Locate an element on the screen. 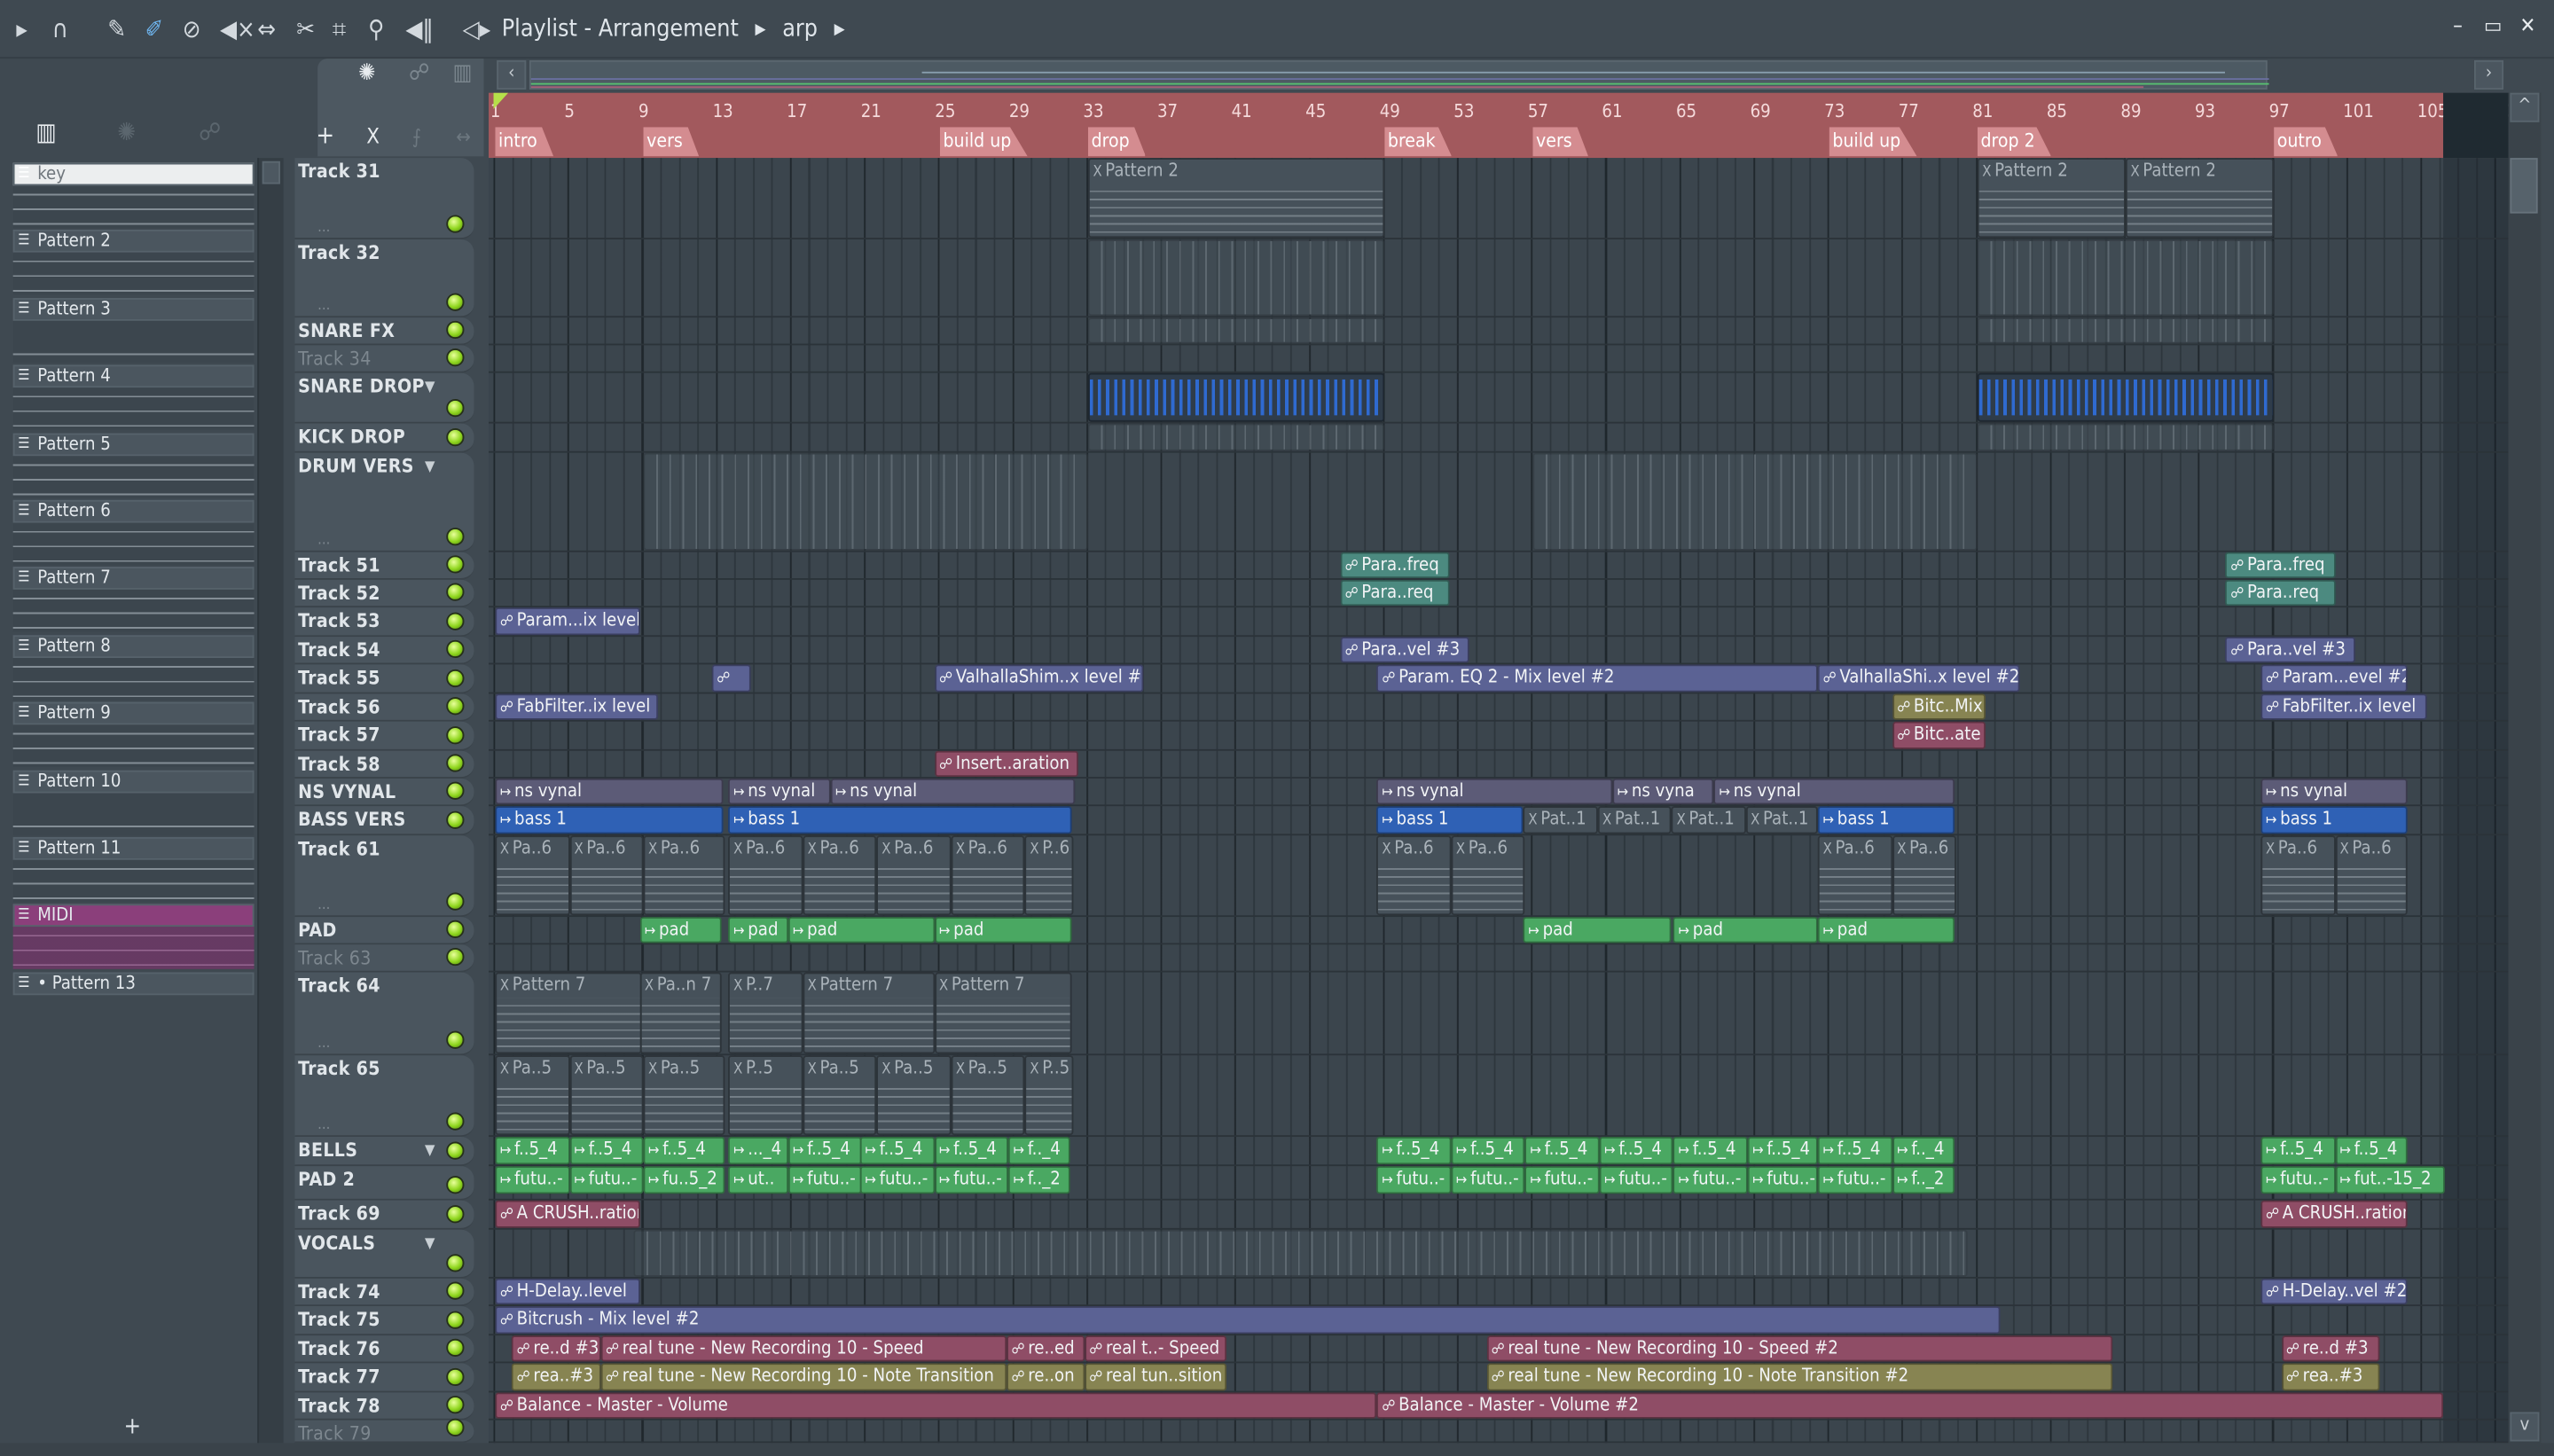 The height and width of the screenshot is (1456, 2554). magnet-snap-icon: ∩ is located at coordinates (60, 29).